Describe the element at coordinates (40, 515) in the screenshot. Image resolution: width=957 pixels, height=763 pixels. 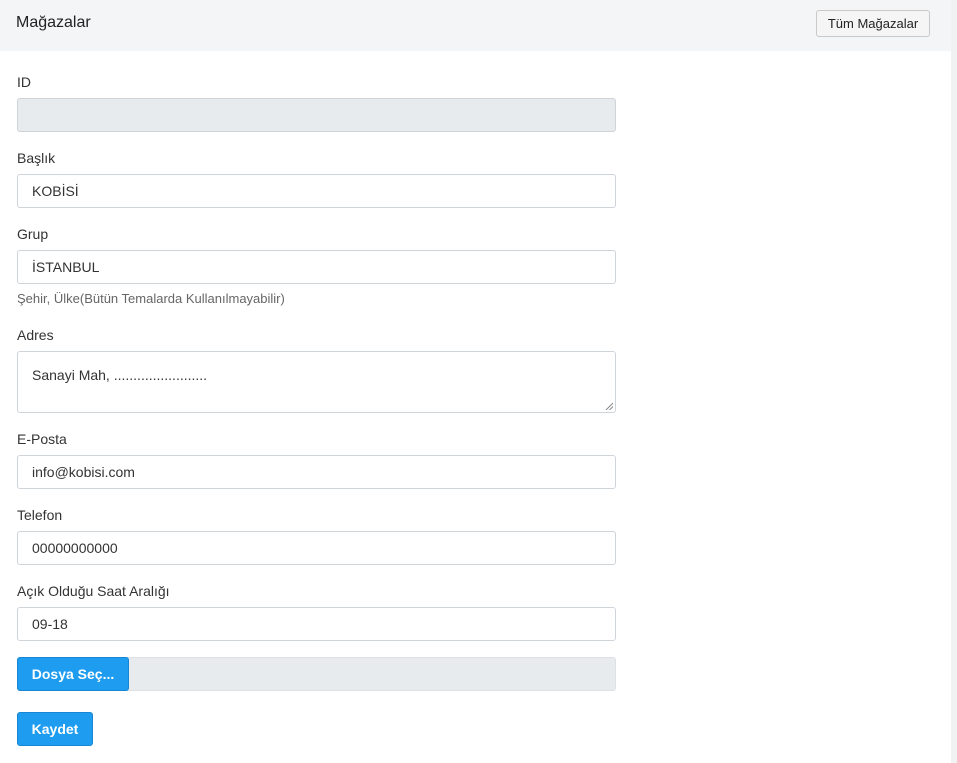
I see `phone-label: Telefon` at that location.